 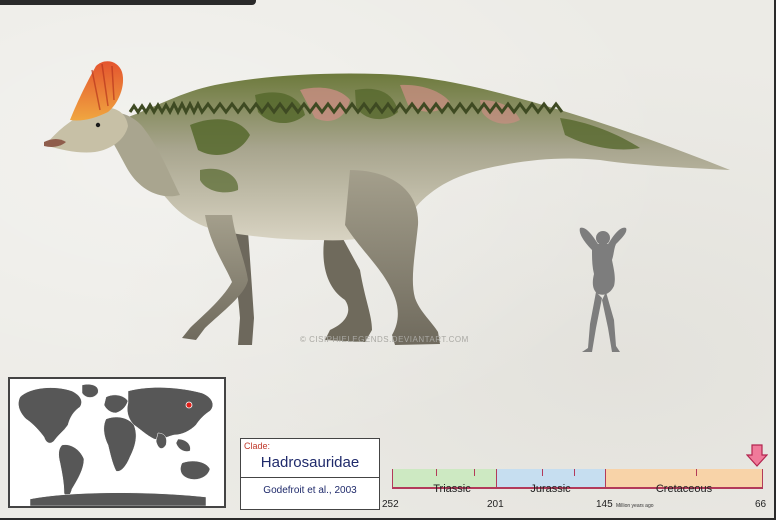 What do you see at coordinates (550, 489) in the screenshot?
I see `period-jurassic: Jurassic` at bounding box center [550, 489].